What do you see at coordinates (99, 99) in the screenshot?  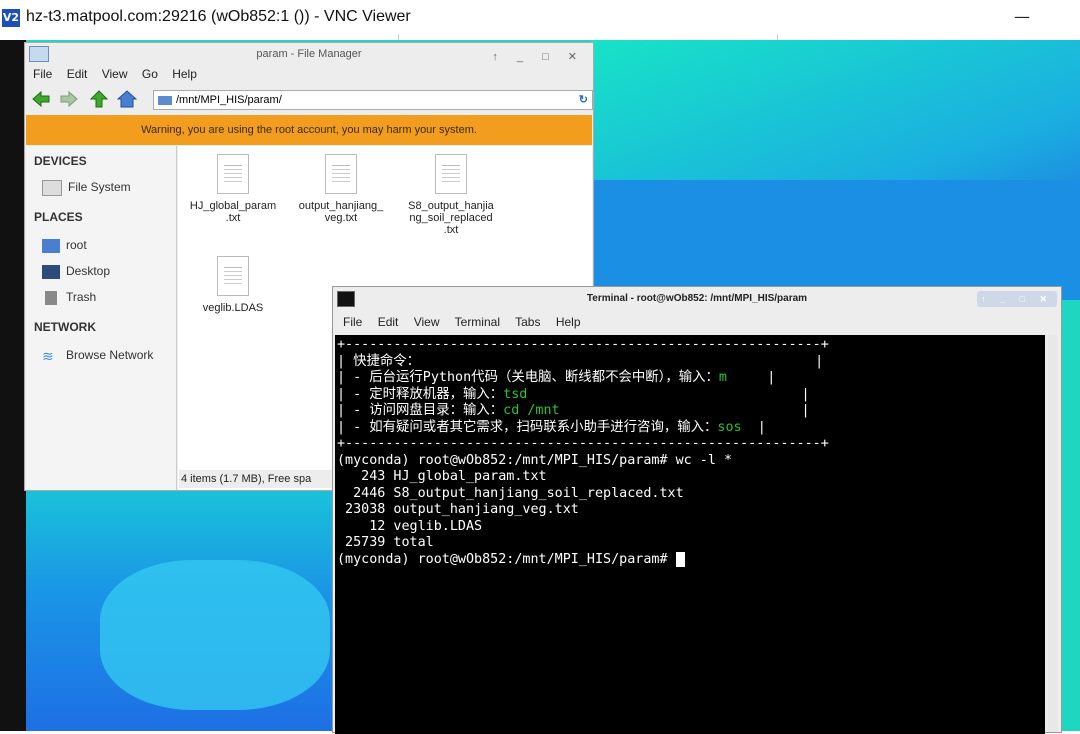 I see `up-arrow-icon` at bounding box center [99, 99].